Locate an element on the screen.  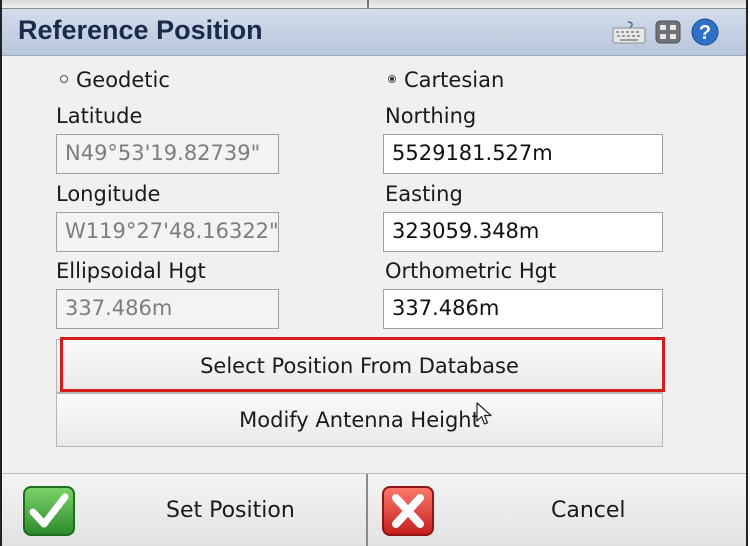
title-bar: Reference Position ? is located at coordinates (374, 32).